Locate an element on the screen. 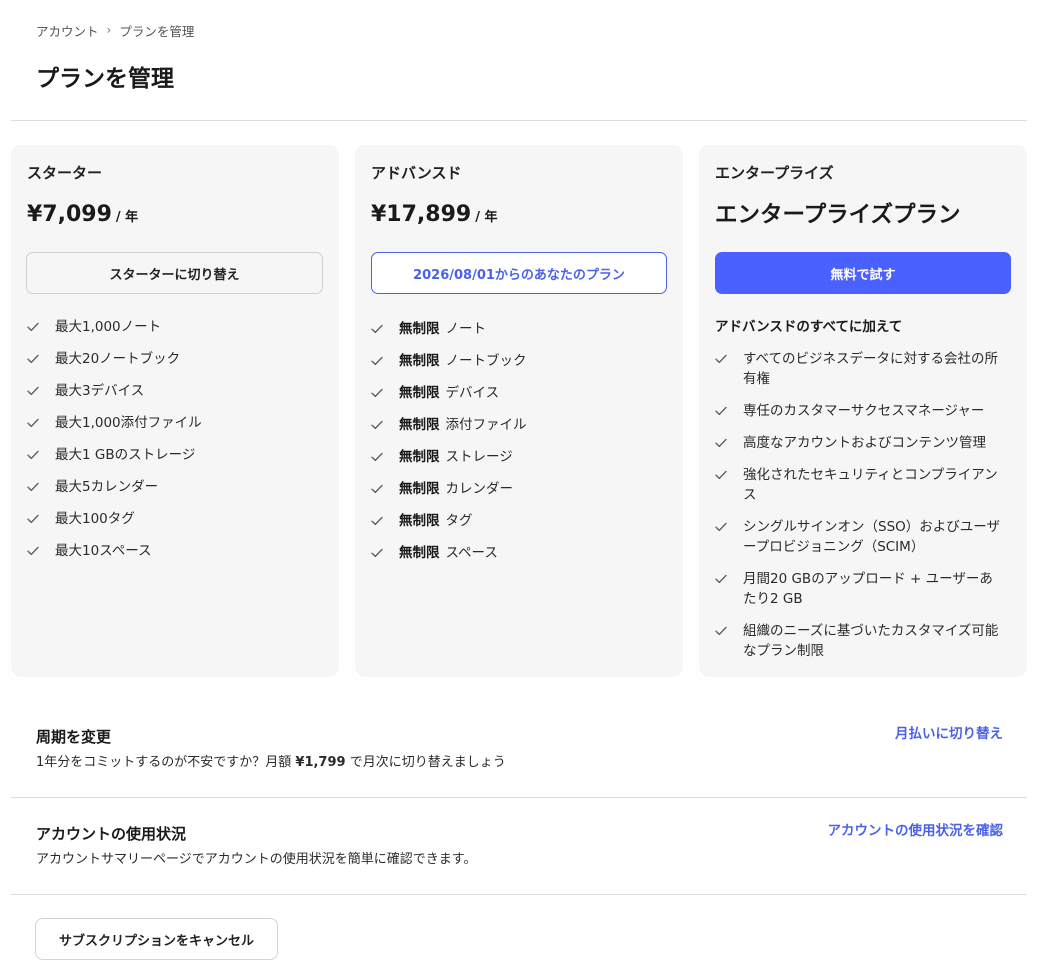  feature-item: 無制限 スペース is located at coordinates (516, 553).